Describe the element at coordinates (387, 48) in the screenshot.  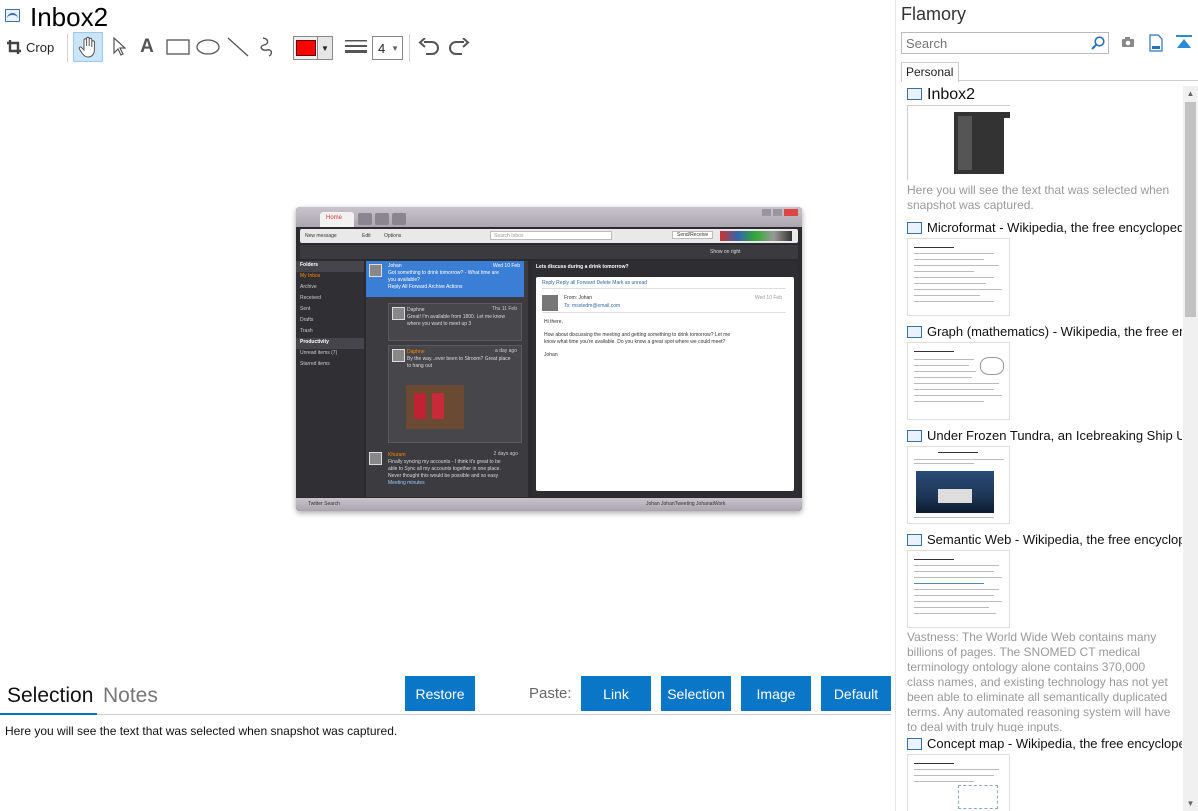
I see `line-width-select: 4 ▼` at that location.